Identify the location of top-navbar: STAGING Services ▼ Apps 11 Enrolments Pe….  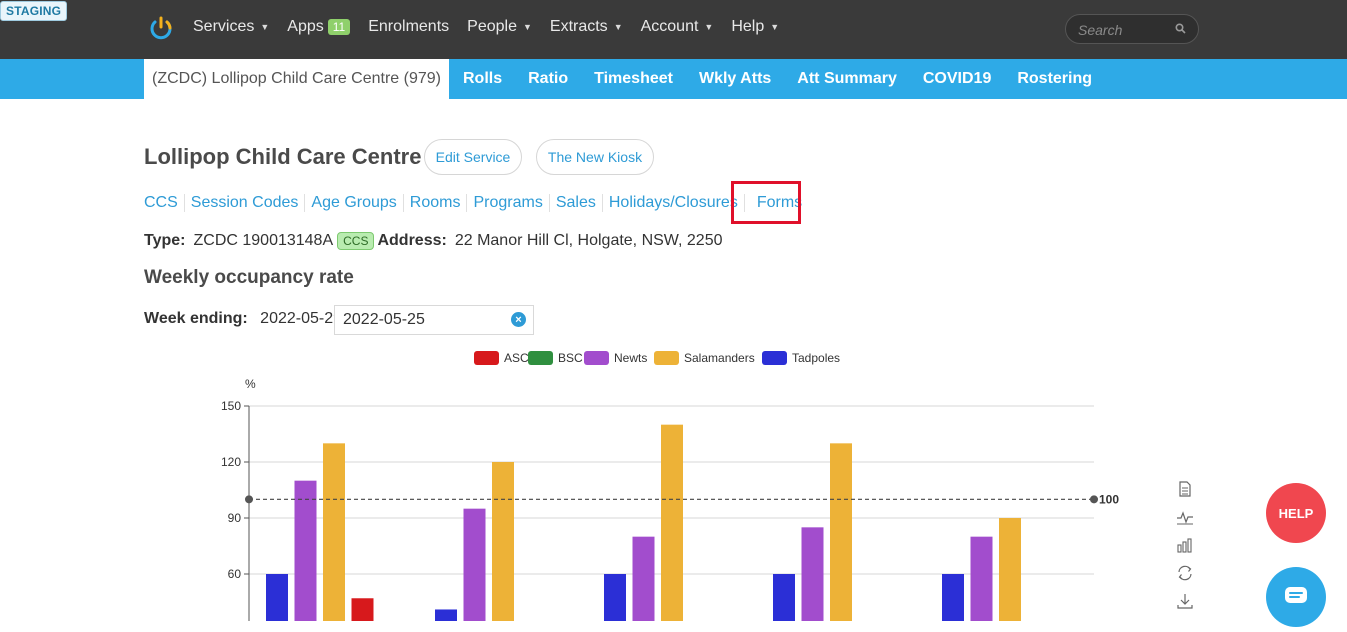
(673, 29).